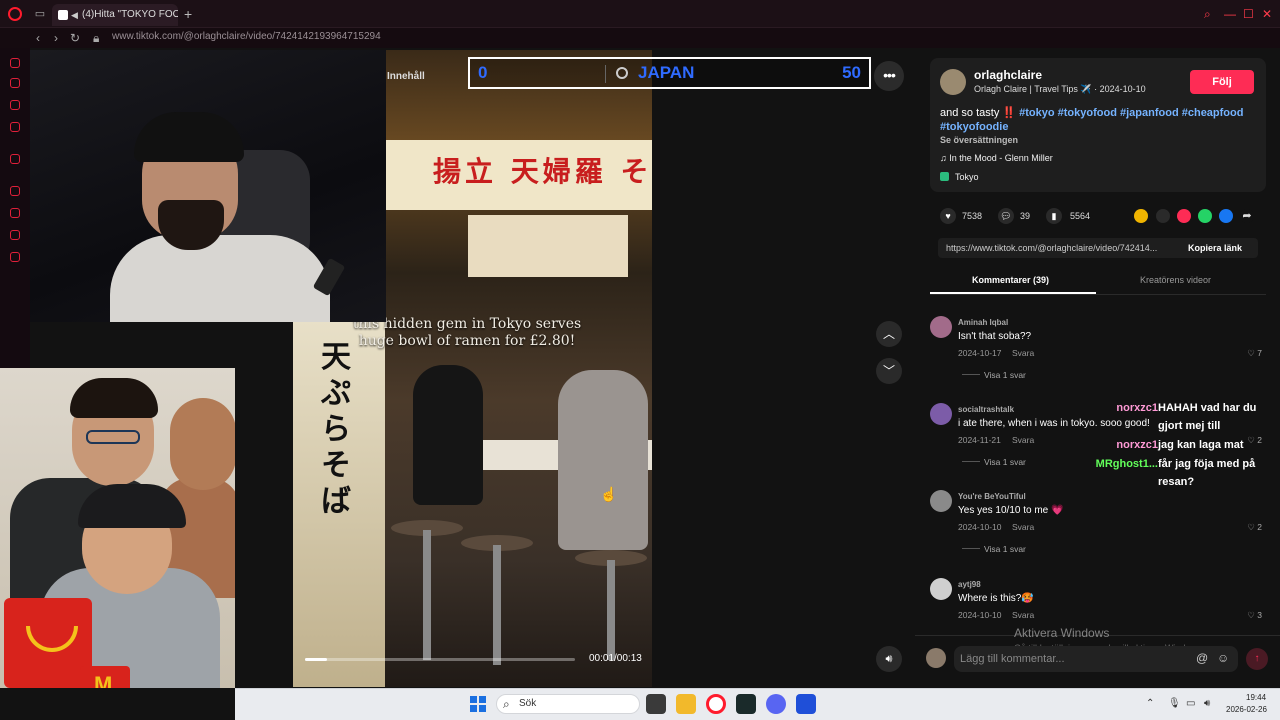 This screenshot has width=1280, height=720. What do you see at coordinates (776, 704) in the screenshot?
I see `discord-icon` at bounding box center [776, 704].